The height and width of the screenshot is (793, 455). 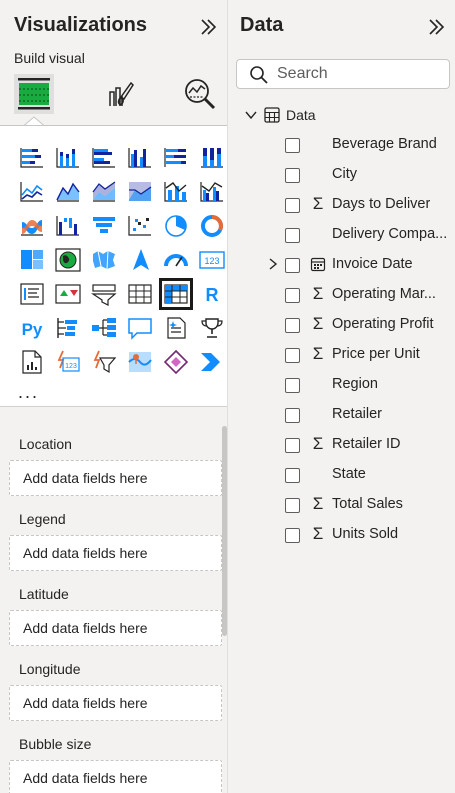 What do you see at coordinates (176, 192) in the screenshot?
I see `line-and-stacked-column-chart-icon` at bounding box center [176, 192].